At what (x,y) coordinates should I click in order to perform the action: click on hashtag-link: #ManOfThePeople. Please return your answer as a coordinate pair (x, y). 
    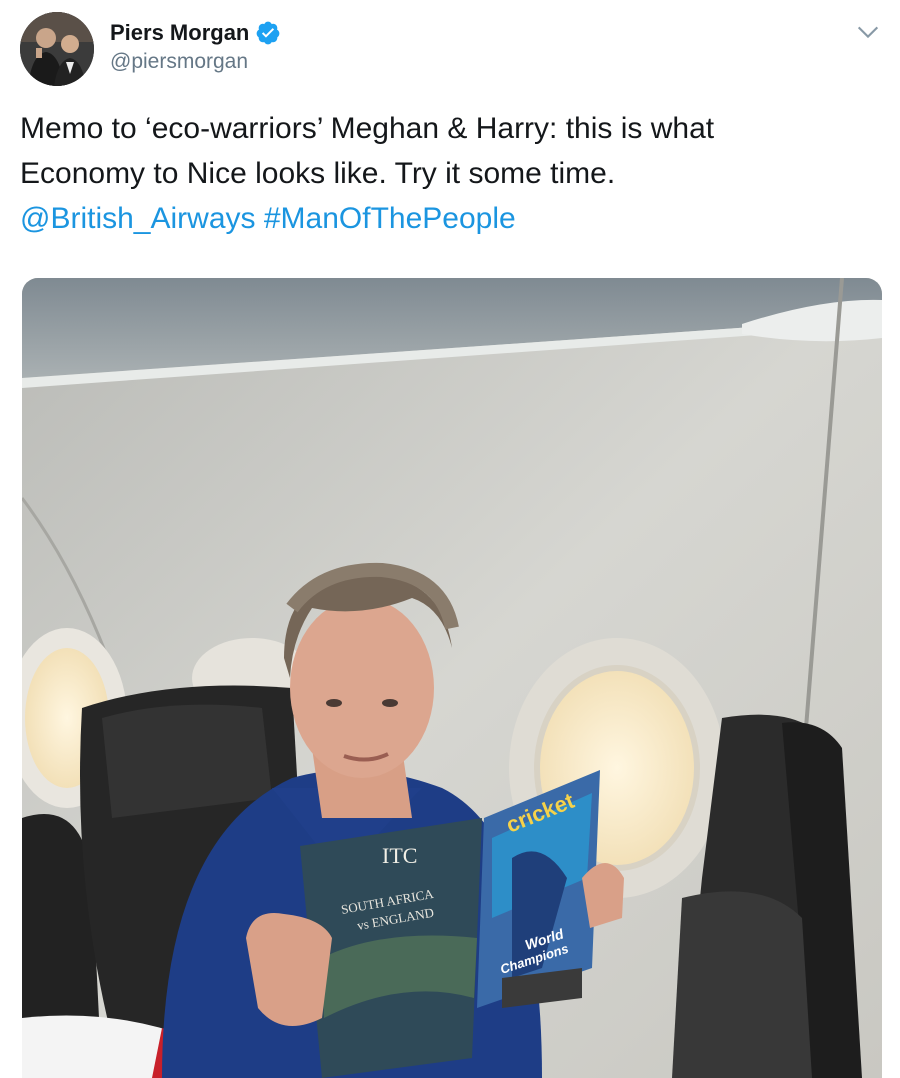
    Looking at the image, I should click on (390, 218).